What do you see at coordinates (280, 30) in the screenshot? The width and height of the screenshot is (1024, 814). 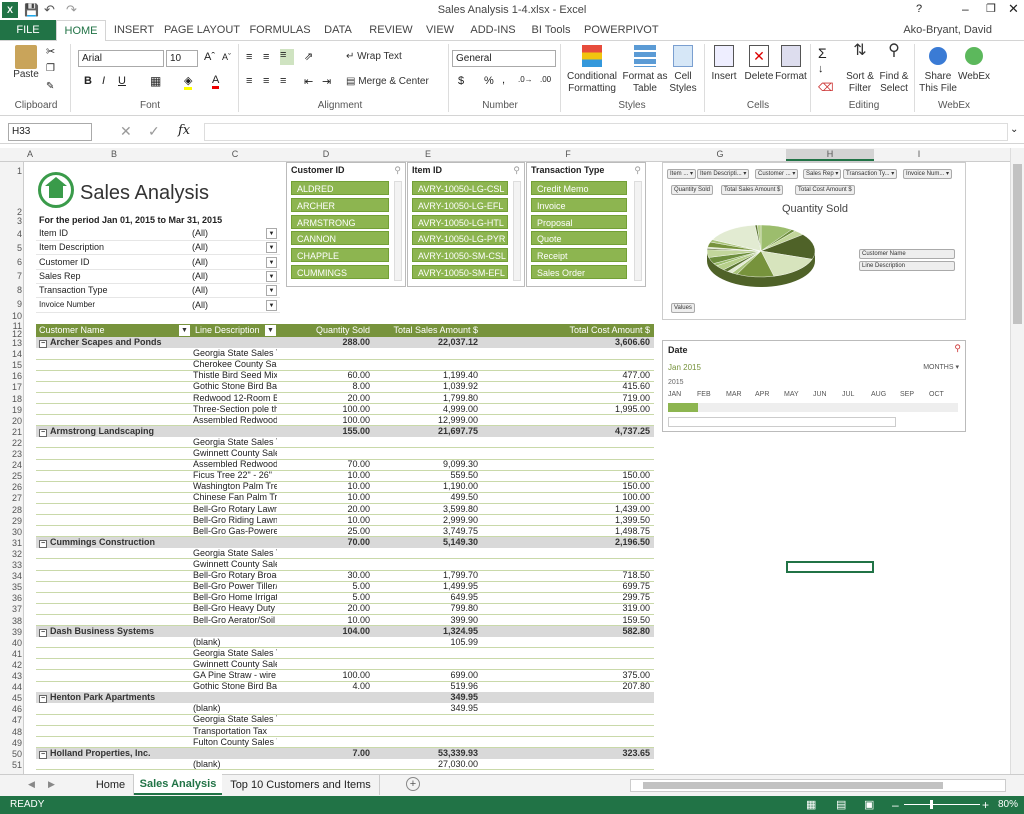 I see `tab-formulas: FORMULAS` at bounding box center [280, 30].